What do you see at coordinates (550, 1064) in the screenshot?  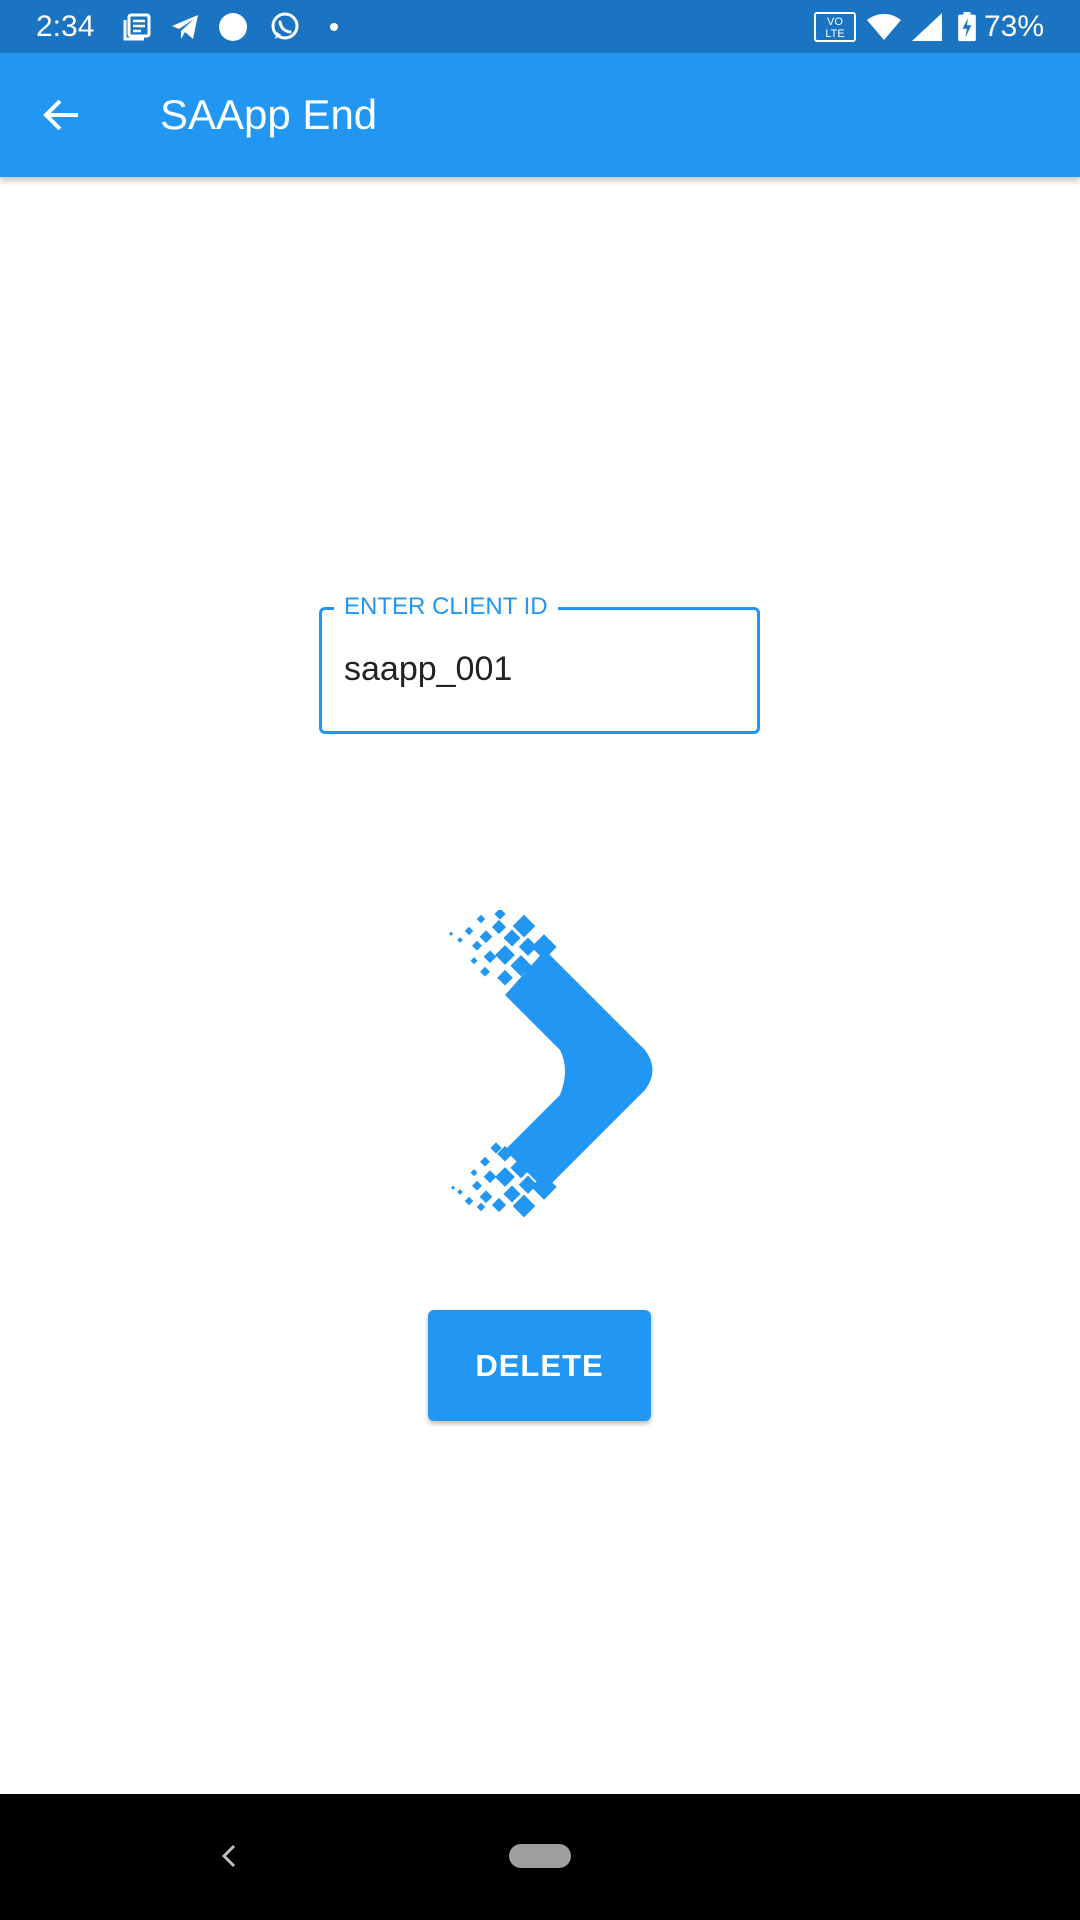 I see `logo-chevron-icon` at bounding box center [550, 1064].